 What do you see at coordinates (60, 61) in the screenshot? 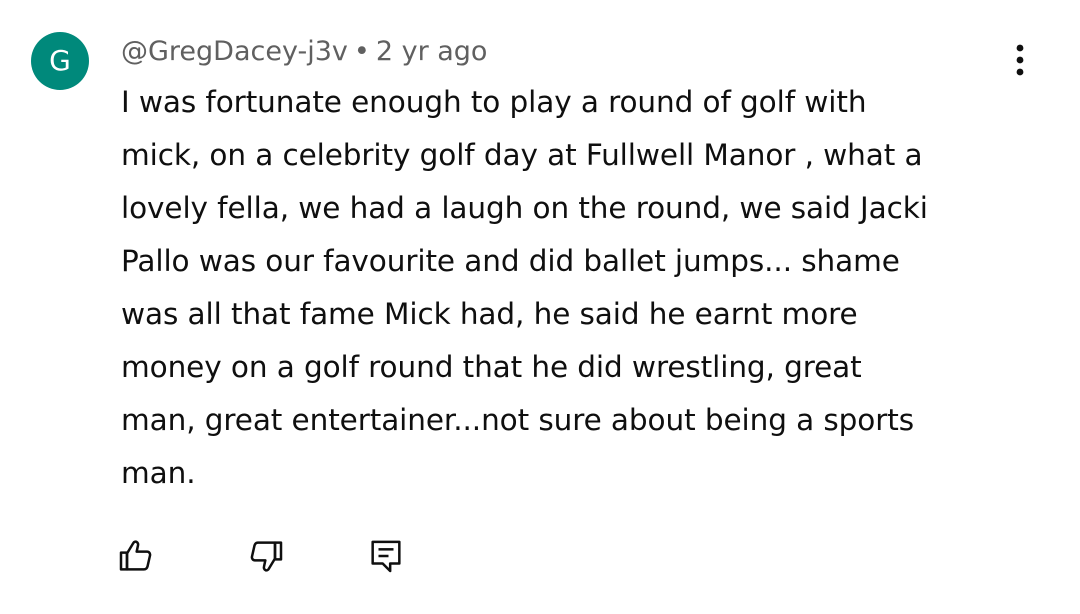
I see `avatar: G` at bounding box center [60, 61].